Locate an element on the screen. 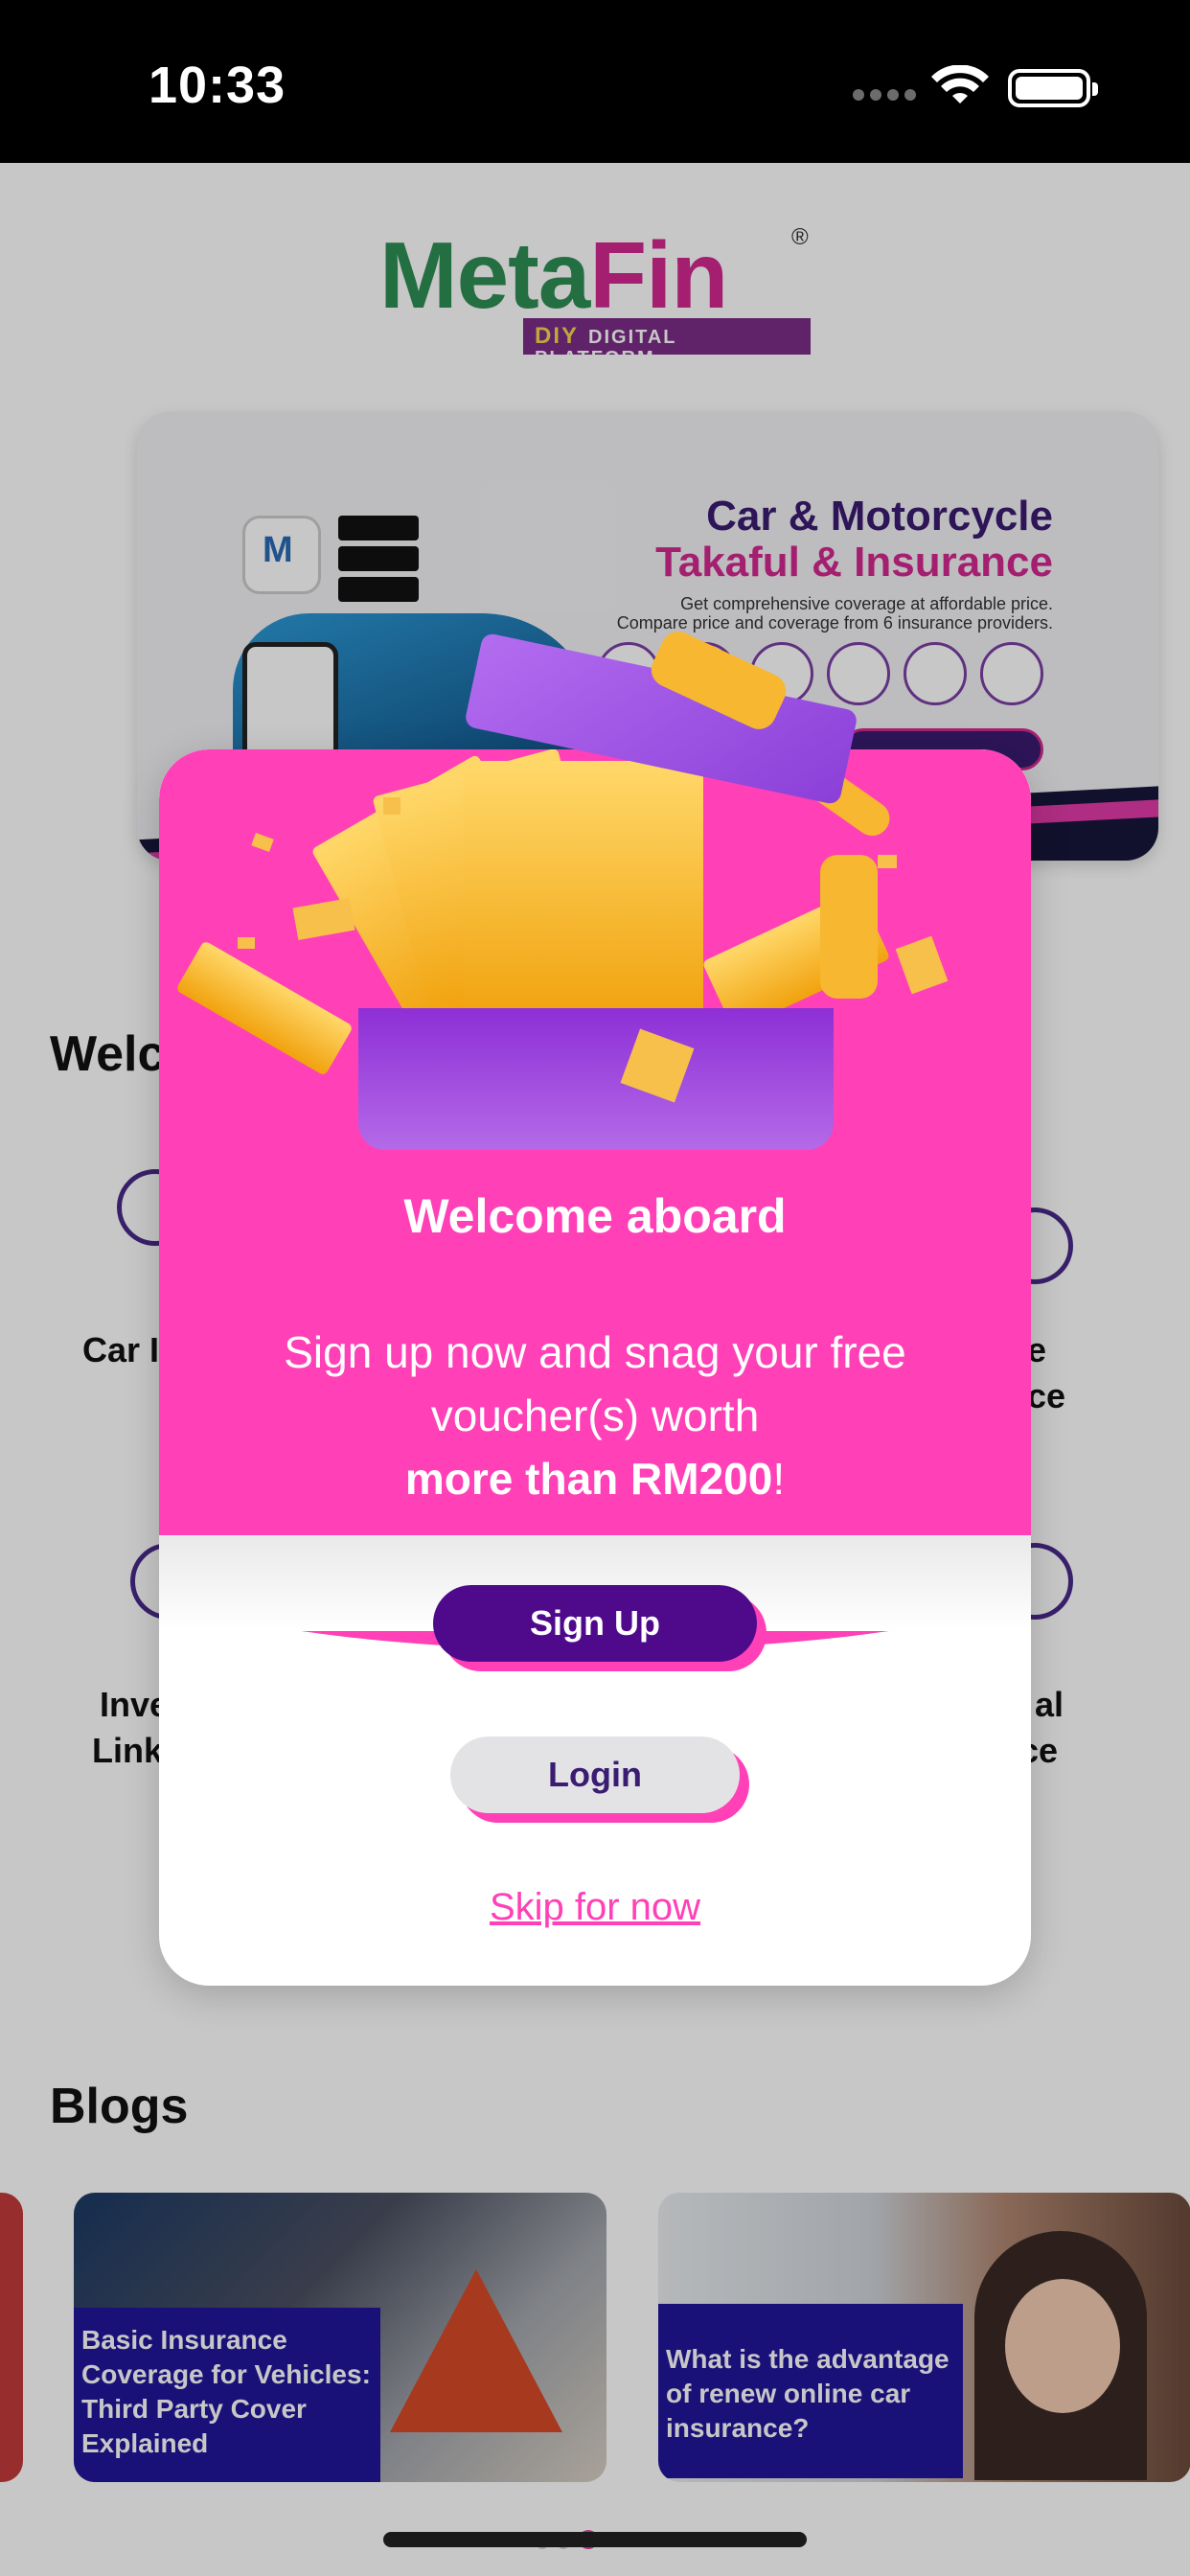 This screenshot has height=2576, width=1190. status-time: 10:33 is located at coordinates (218, 85).